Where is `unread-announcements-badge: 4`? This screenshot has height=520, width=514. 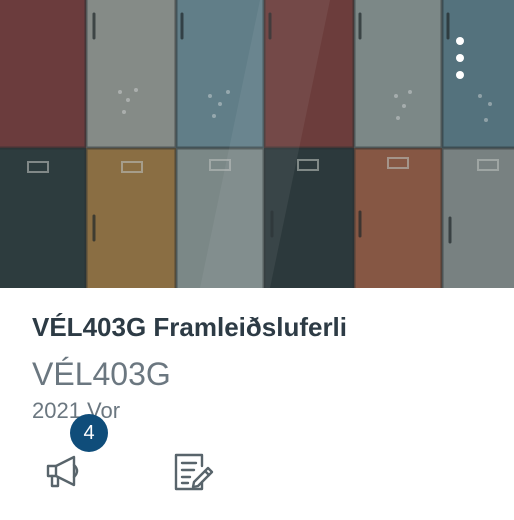 unread-announcements-badge: 4 is located at coordinates (89, 433).